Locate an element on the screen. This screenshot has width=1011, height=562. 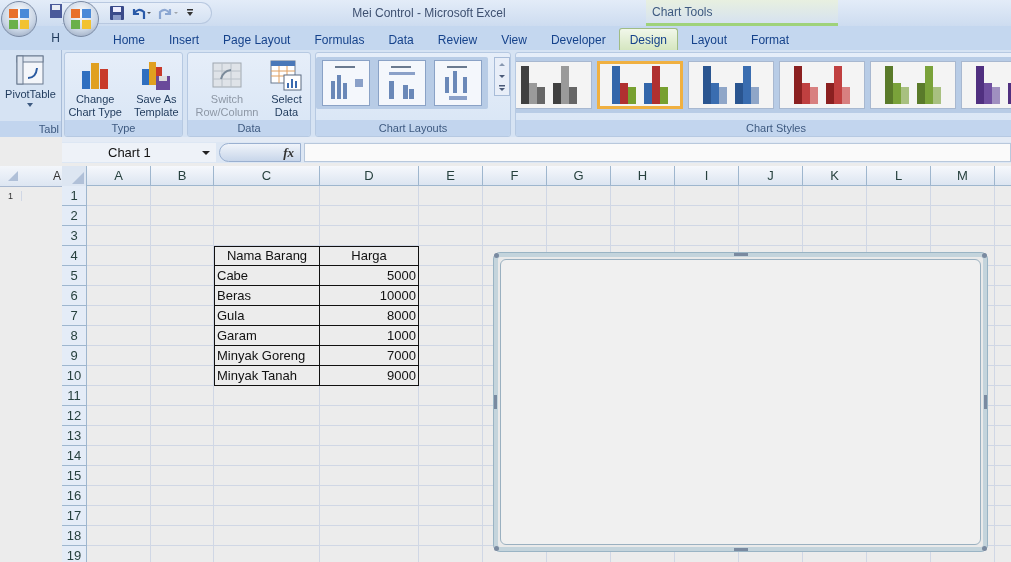
row-header: 2 is located at coordinates (74, 216).